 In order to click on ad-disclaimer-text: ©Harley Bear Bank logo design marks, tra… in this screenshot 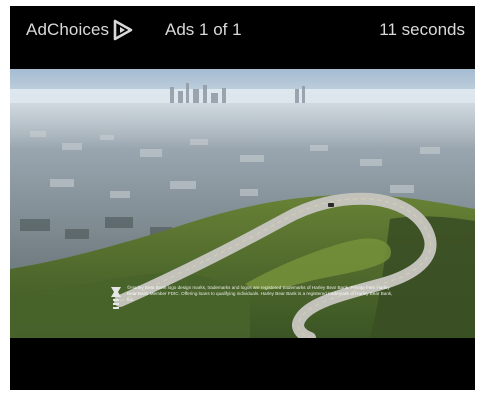, I will do `click(260, 294)`.